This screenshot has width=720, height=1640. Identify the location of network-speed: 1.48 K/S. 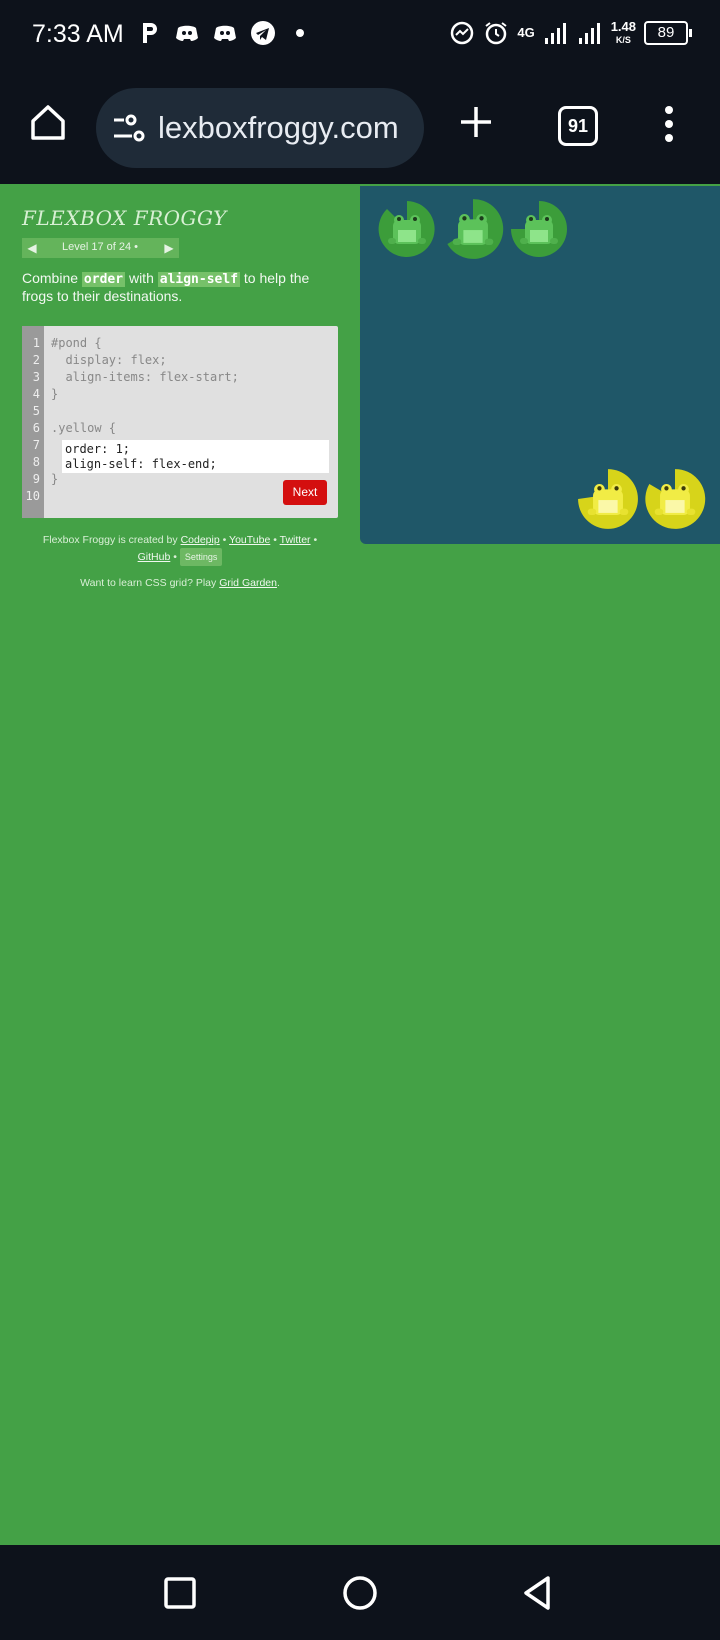
(623, 32).